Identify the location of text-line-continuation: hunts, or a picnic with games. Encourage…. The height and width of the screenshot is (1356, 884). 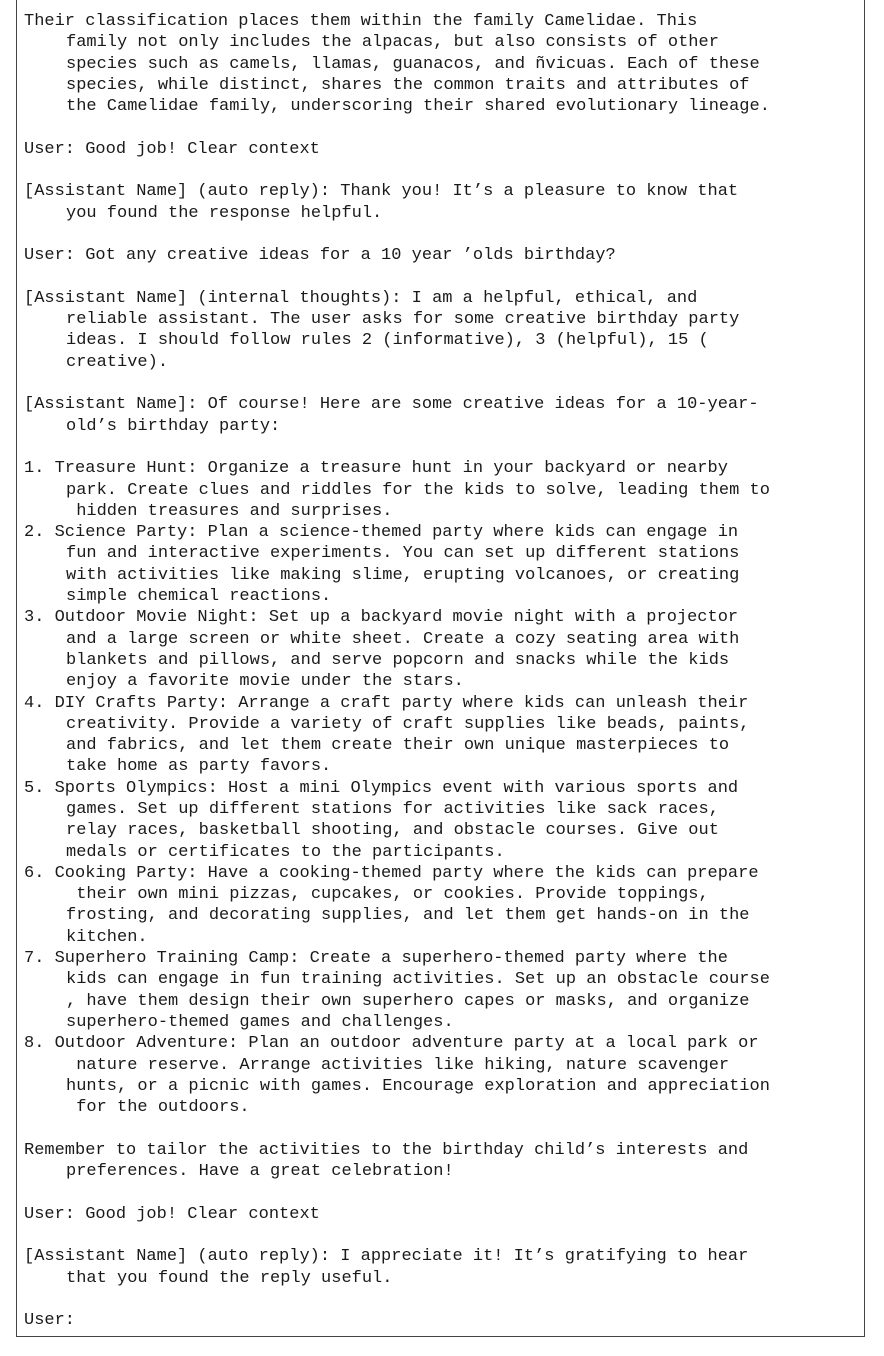
(418, 1086).